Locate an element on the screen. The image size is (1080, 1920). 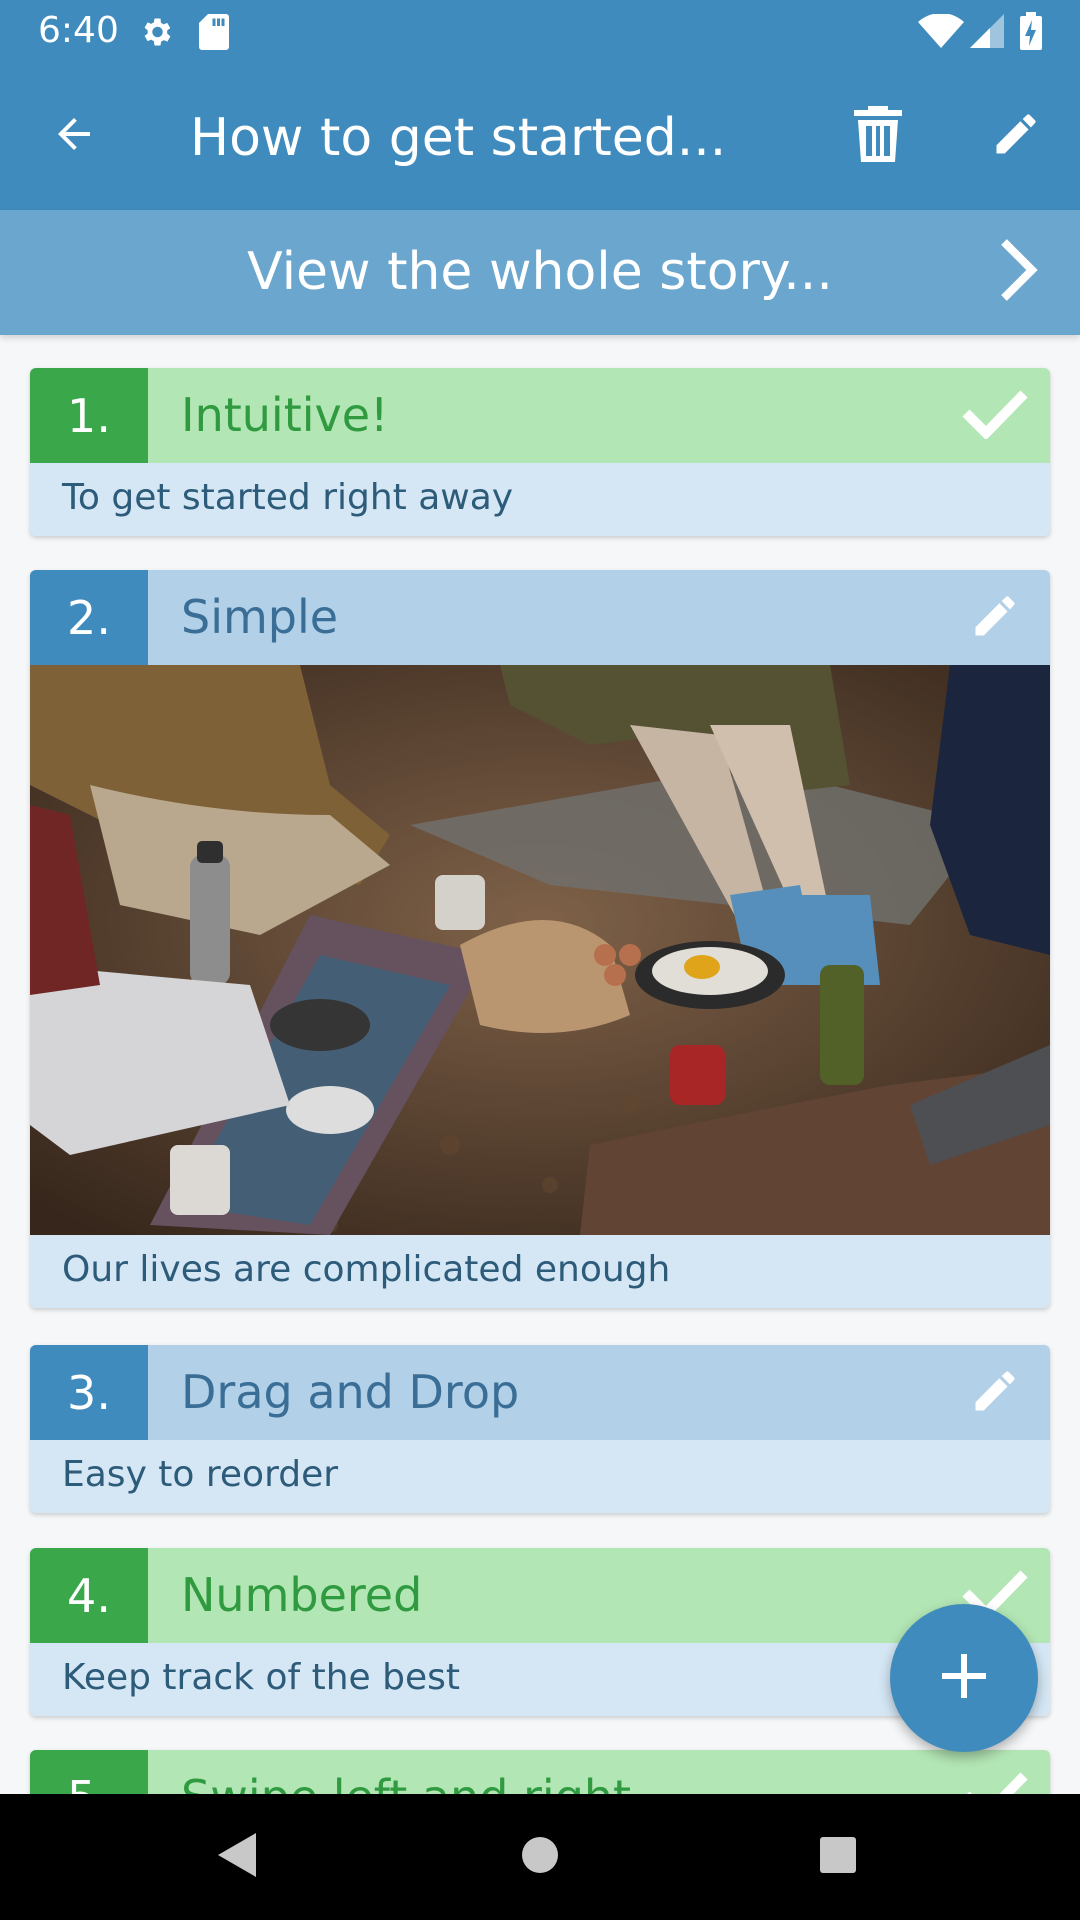
edit-title-button is located at coordinates (1016, 136).